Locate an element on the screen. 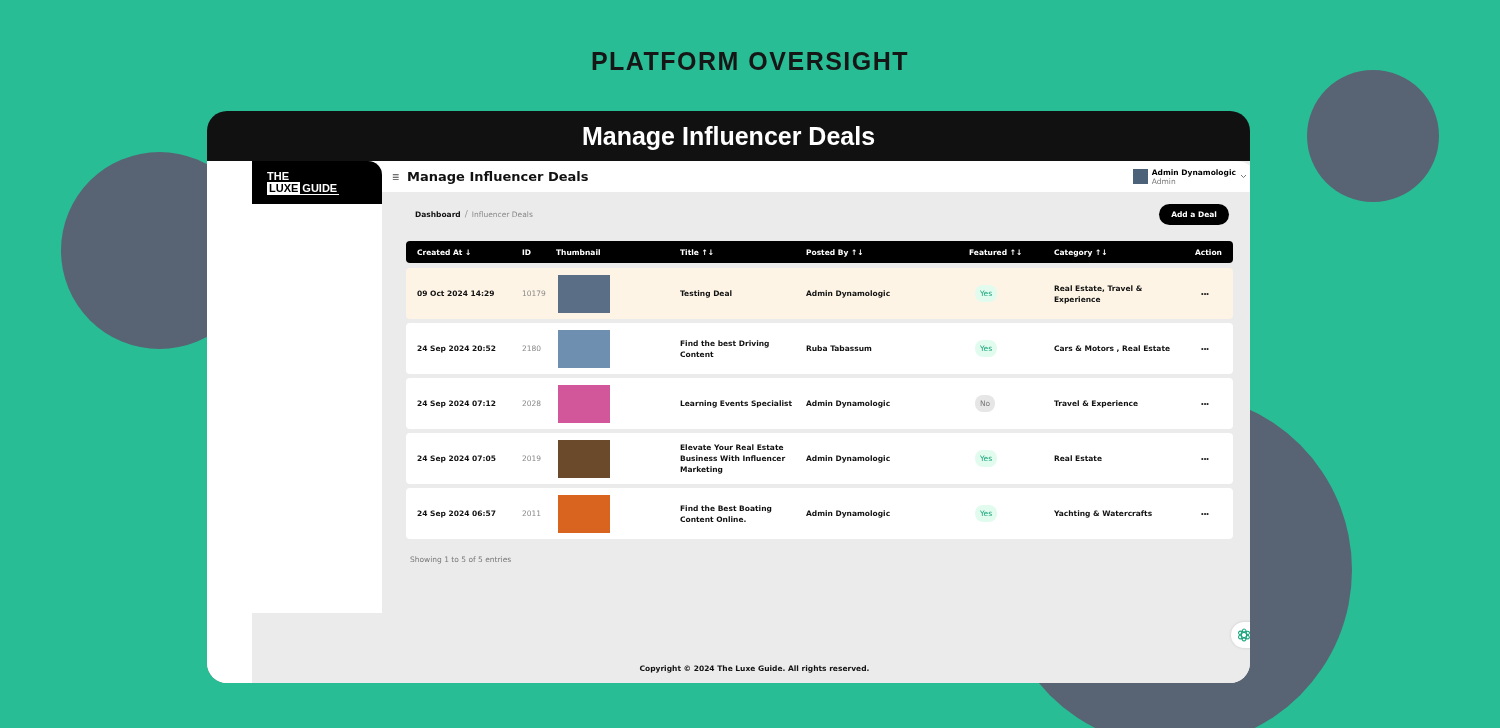  flower-icon is located at coordinates (1243, 635).